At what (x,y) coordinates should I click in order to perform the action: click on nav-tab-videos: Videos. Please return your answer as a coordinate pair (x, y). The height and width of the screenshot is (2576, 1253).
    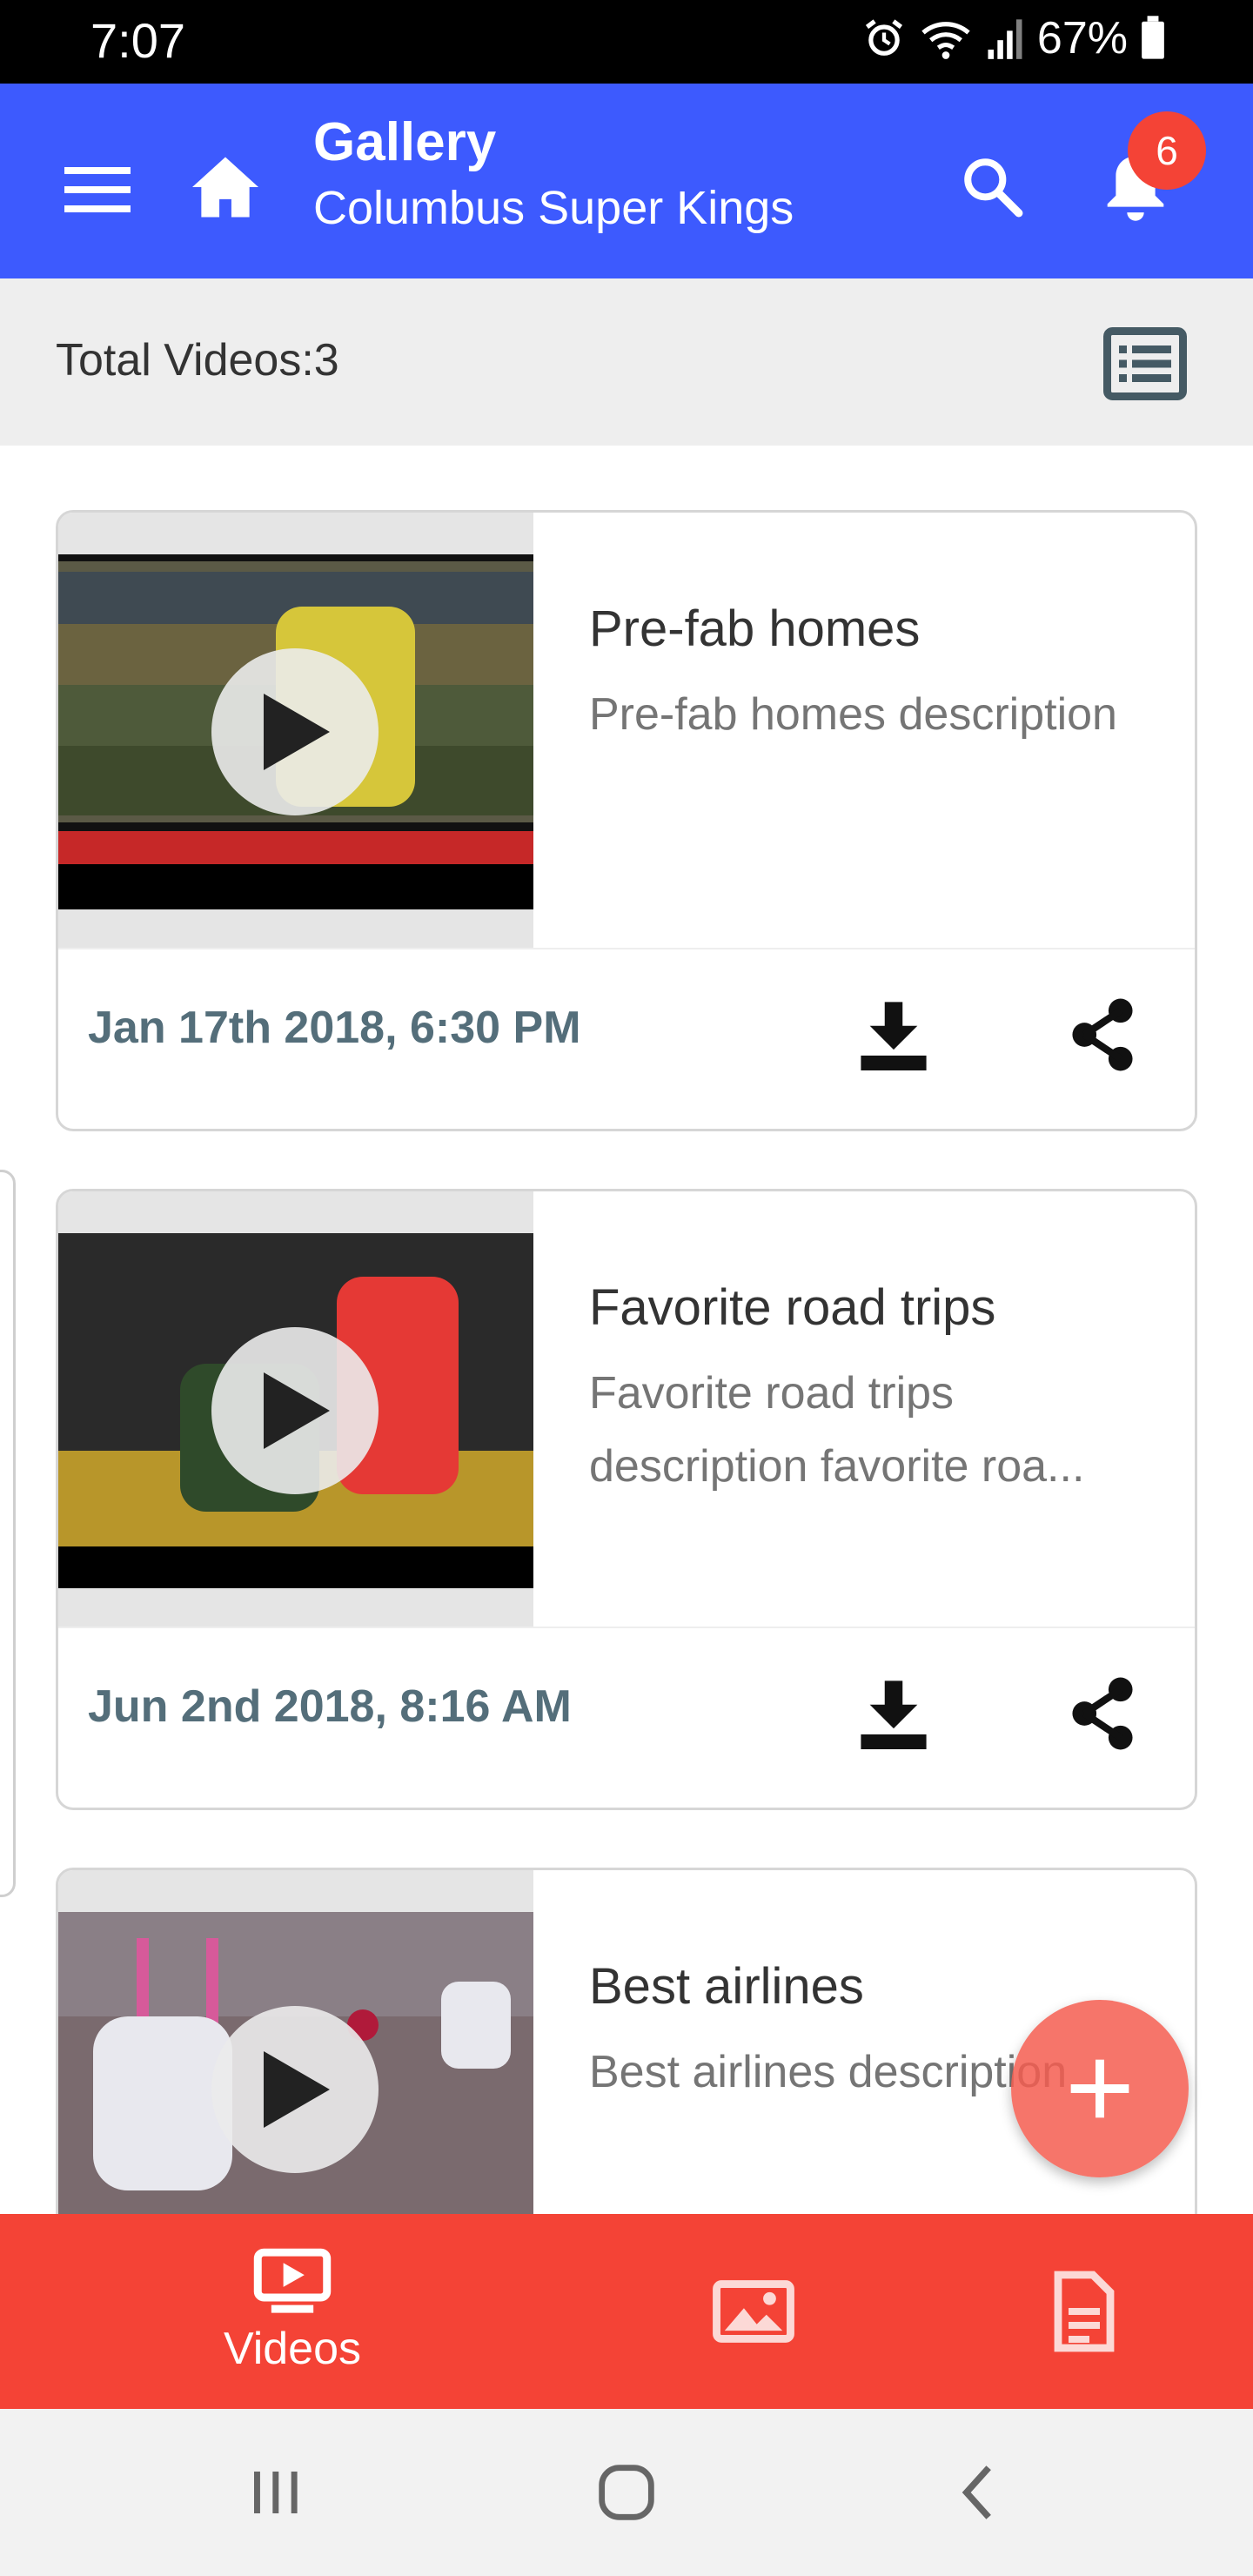
    Looking at the image, I should click on (292, 2312).